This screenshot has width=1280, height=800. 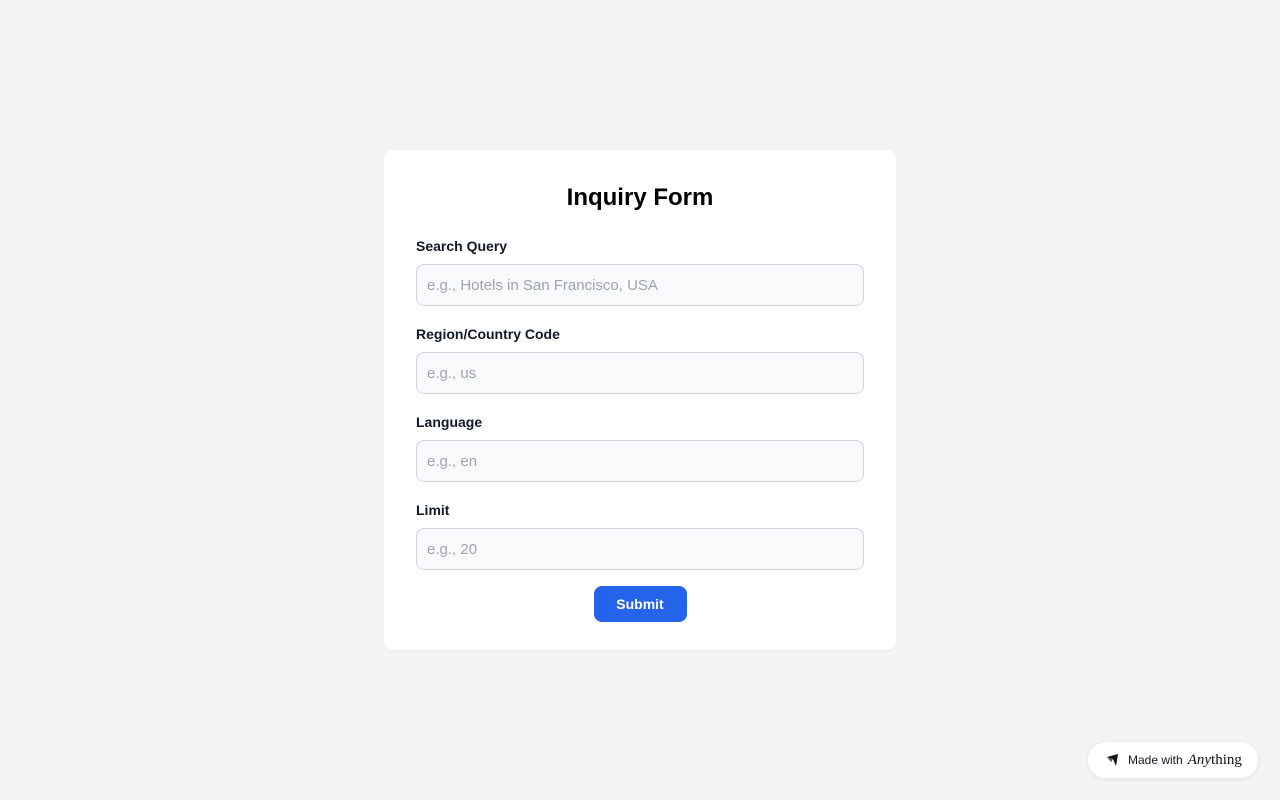 What do you see at coordinates (640, 461) in the screenshot?
I see `language-input` at bounding box center [640, 461].